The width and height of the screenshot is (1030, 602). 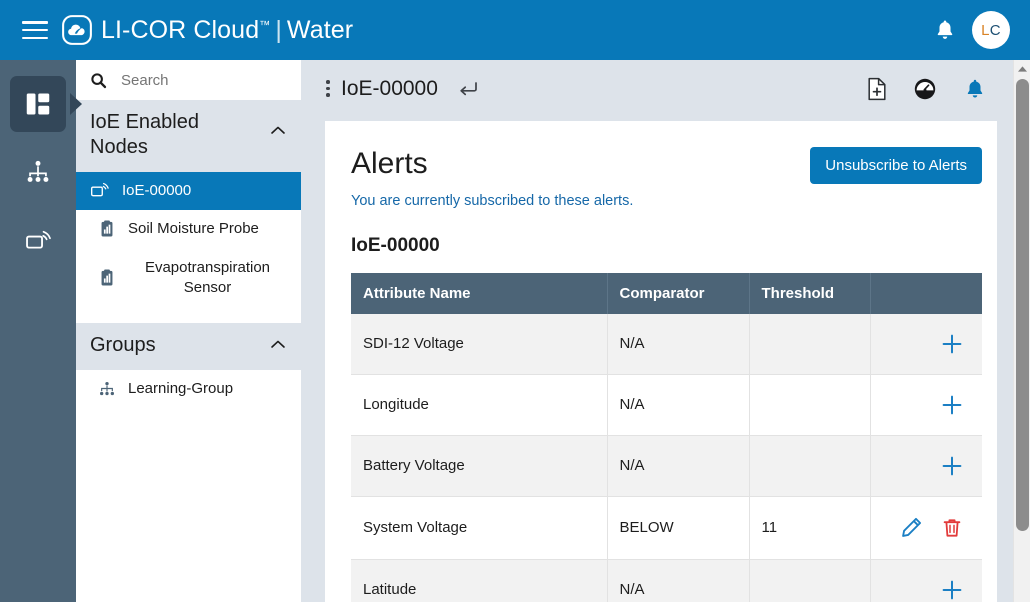 I want to click on table-row: Battery Voltage N/A, so click(x=666, y=466).